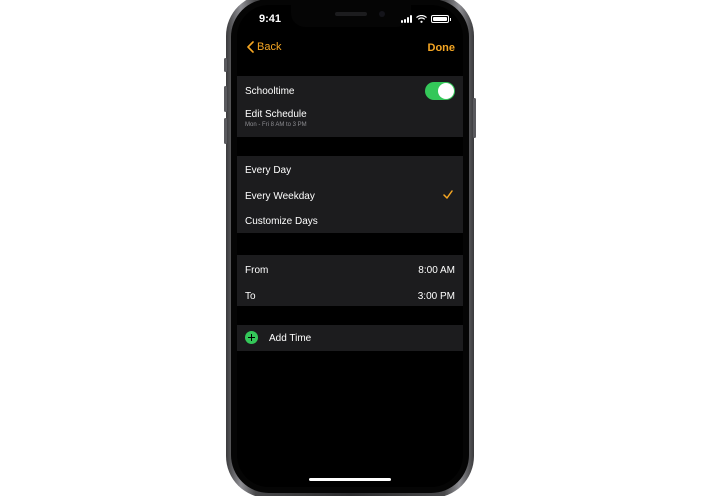  I want to click on back-button: Back, so click(264, 47).